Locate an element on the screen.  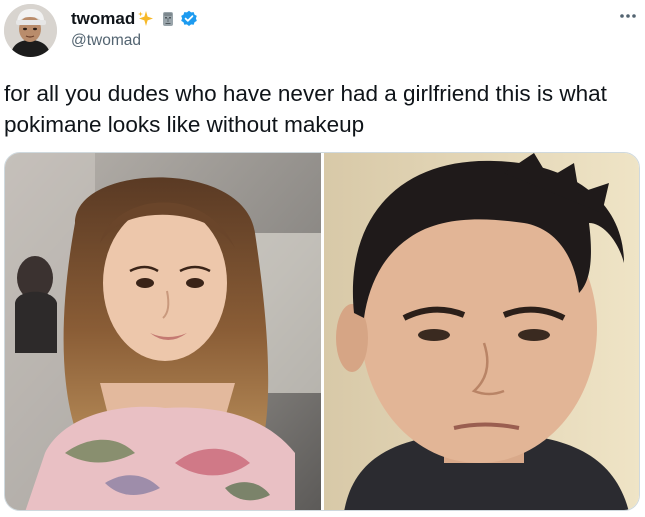
verified-badge-icon is located at coordinates (189, 19).